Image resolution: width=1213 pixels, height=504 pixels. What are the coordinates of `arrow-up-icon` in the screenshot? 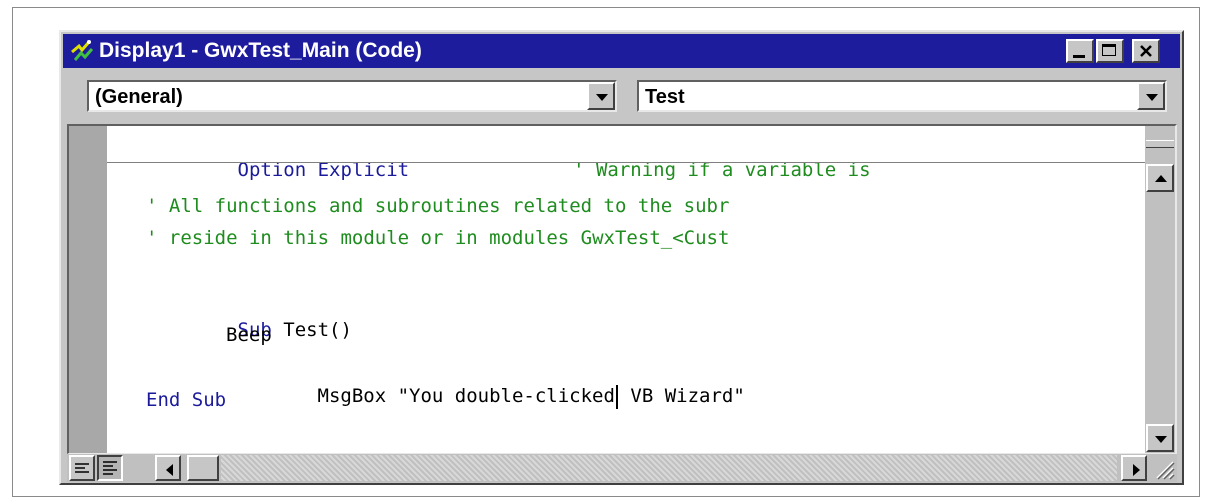 It's located at (1161, 178).